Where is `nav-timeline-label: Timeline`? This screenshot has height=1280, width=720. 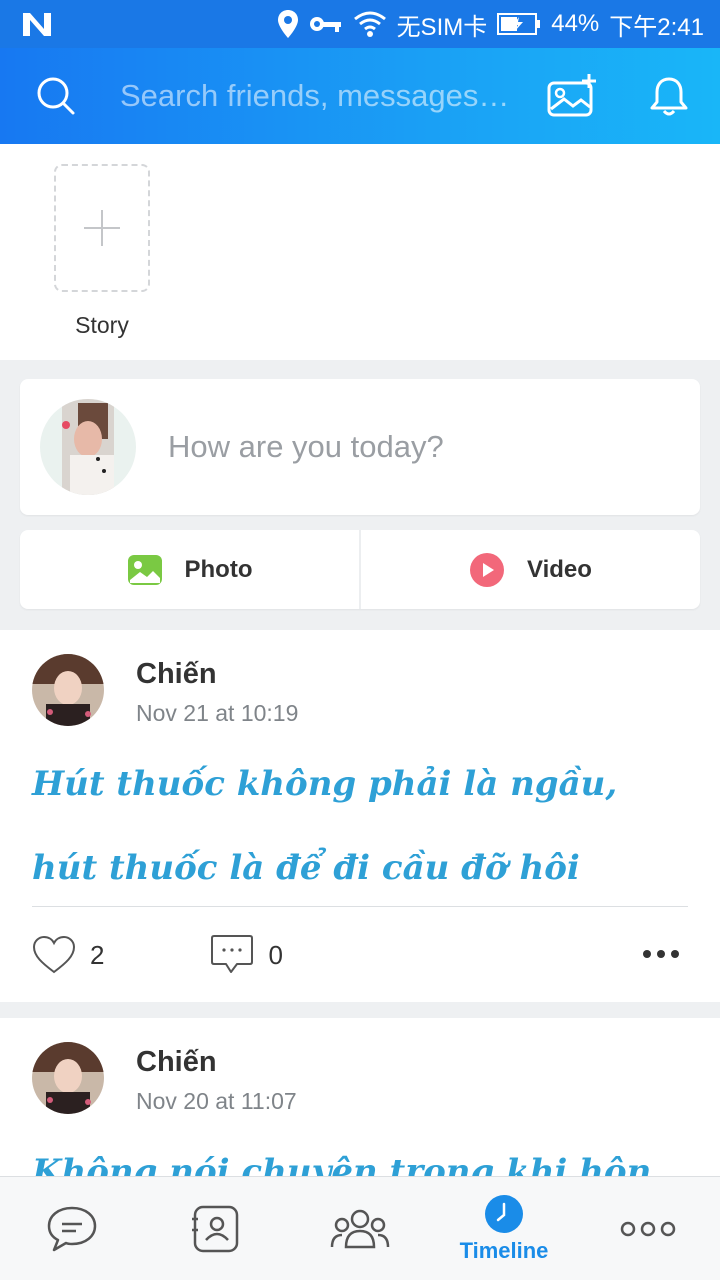 nav-timeline-label: Timeline is located at coordinates (504, 1250).